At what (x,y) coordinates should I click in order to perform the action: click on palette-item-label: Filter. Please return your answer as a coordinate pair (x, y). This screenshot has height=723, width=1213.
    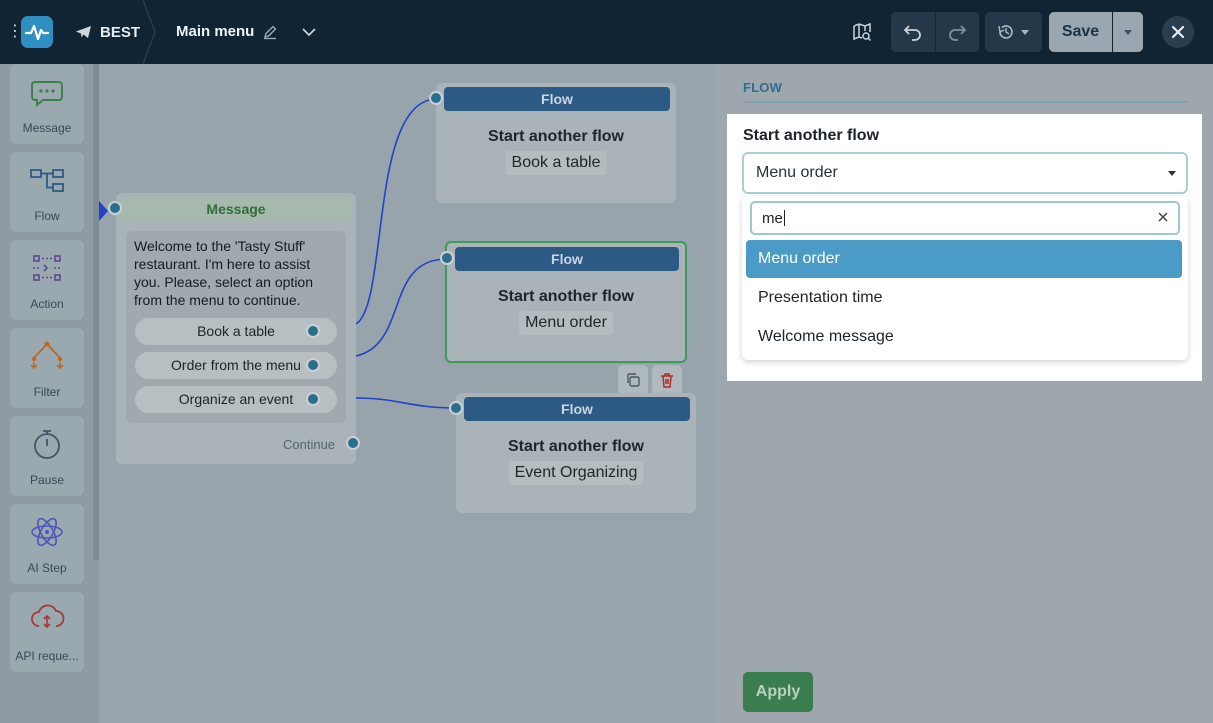
    Looking at the image, I should click on (47, 392).